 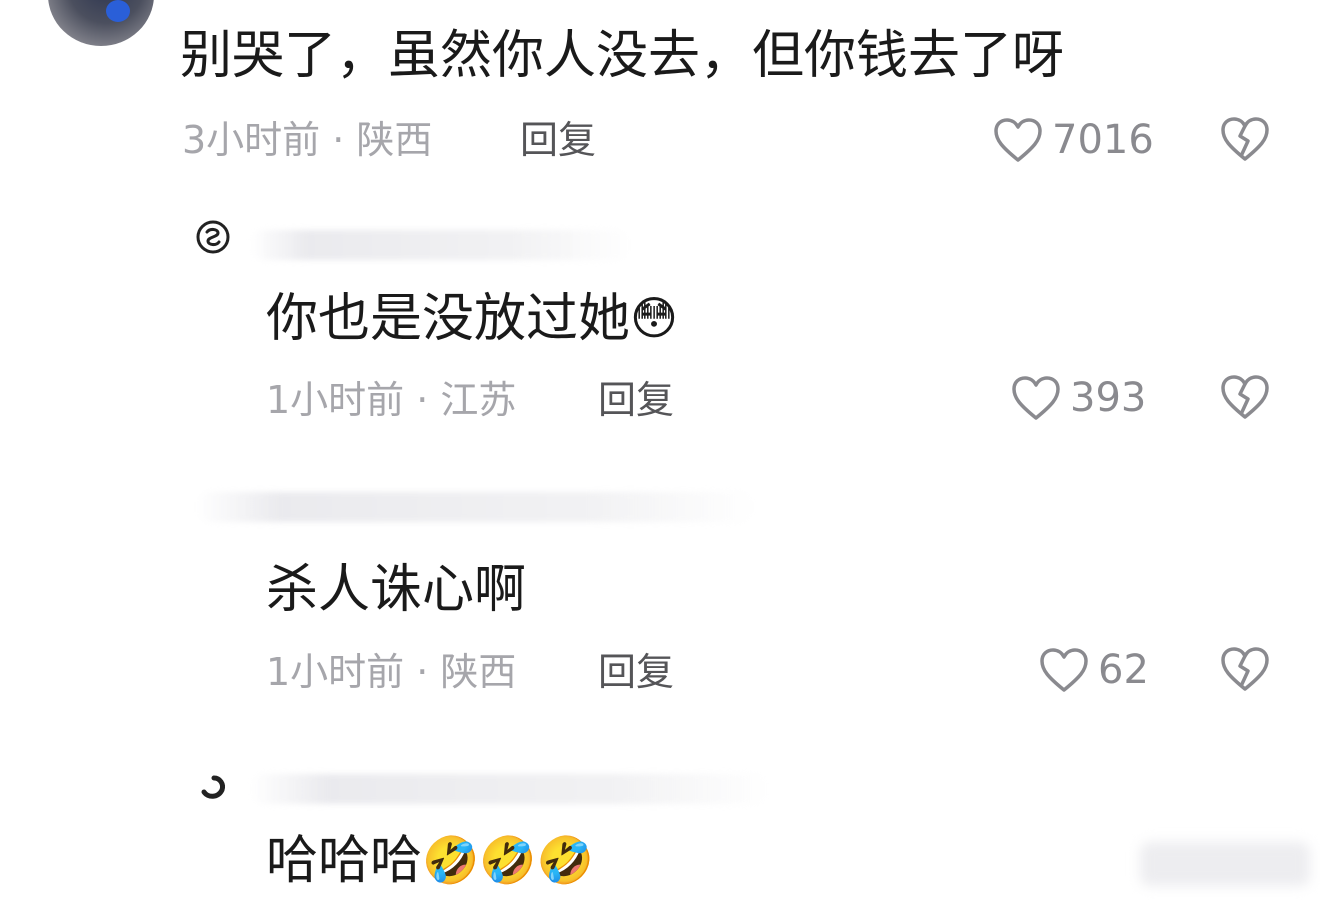 I want to click on like-button: 393, so click(x=1078, y=398).